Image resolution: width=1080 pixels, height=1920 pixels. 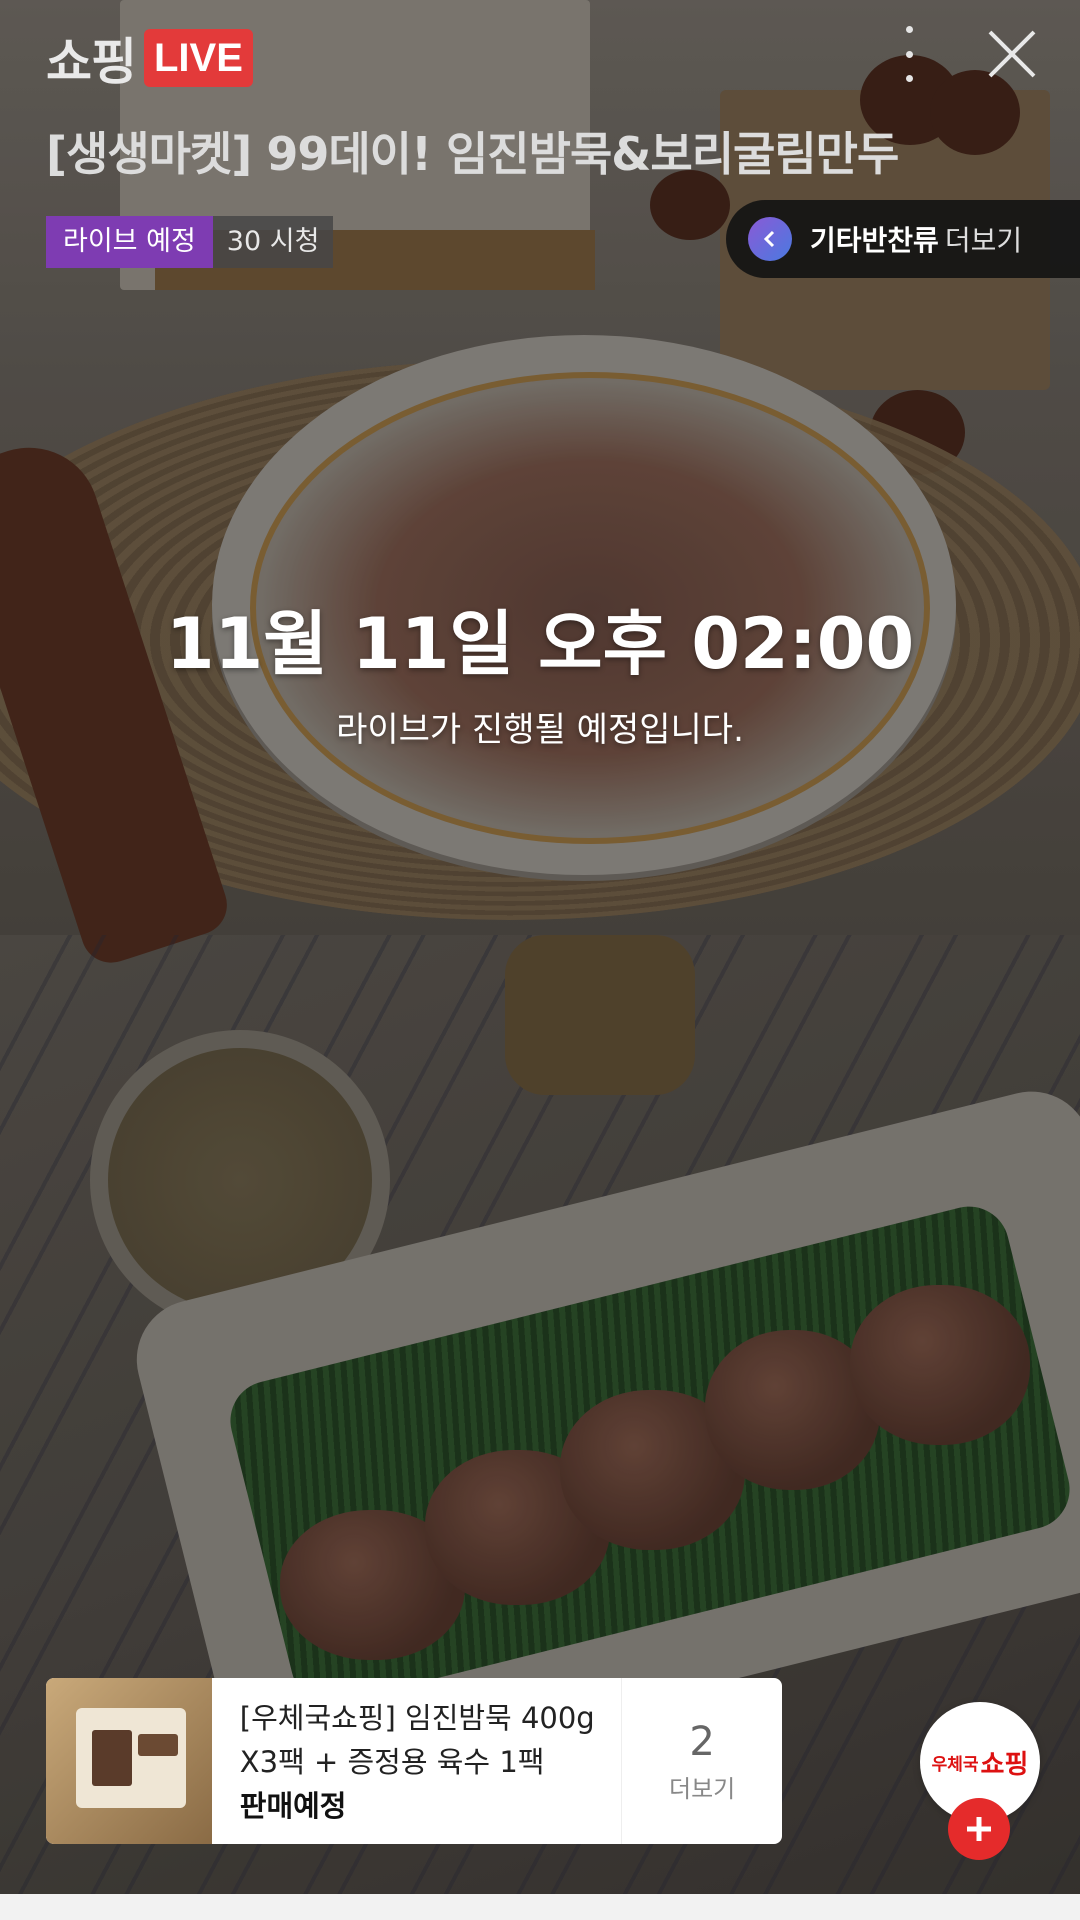 I want to click on brand-text: 쇼핑, so click(x=91, y=62).